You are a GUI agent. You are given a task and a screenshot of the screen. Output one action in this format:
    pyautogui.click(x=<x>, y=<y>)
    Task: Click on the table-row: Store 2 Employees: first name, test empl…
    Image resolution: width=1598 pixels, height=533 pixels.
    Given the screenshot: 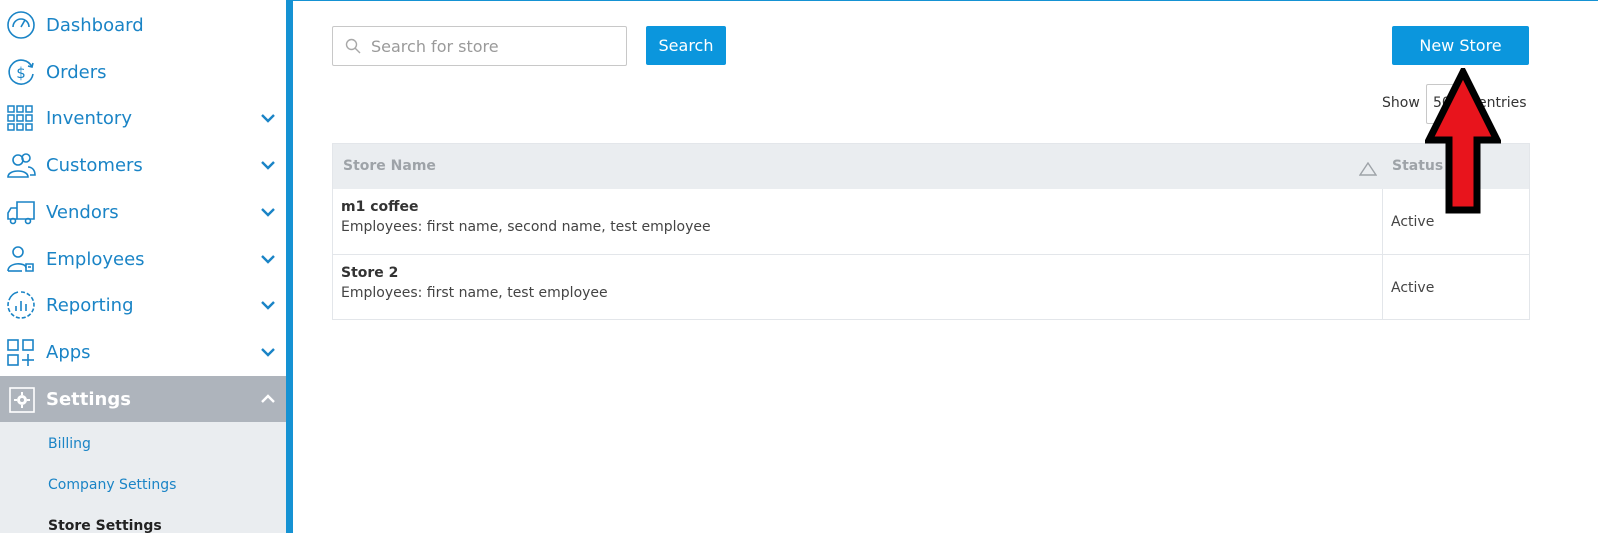 What is the action you would take?
    pyautogui.click(x=931, y=288)
    